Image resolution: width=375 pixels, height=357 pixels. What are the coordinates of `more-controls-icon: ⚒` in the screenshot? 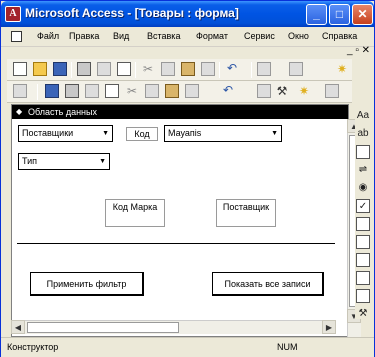 It's located at (363, 314).